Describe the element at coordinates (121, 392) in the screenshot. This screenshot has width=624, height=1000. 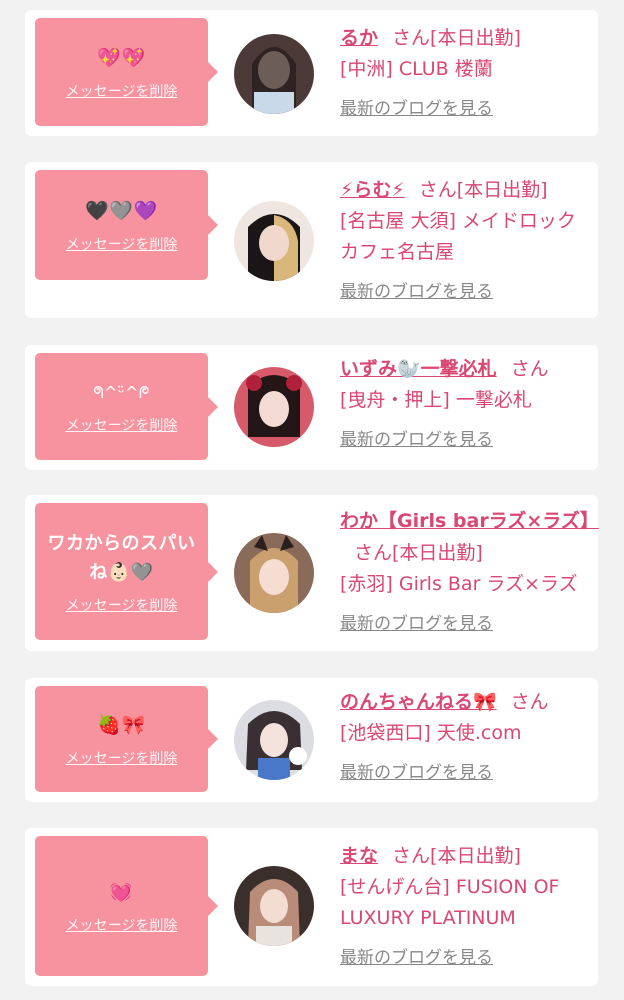
I see `message-text: ᖗ^ᵕ̈^ᖘ` at that location.